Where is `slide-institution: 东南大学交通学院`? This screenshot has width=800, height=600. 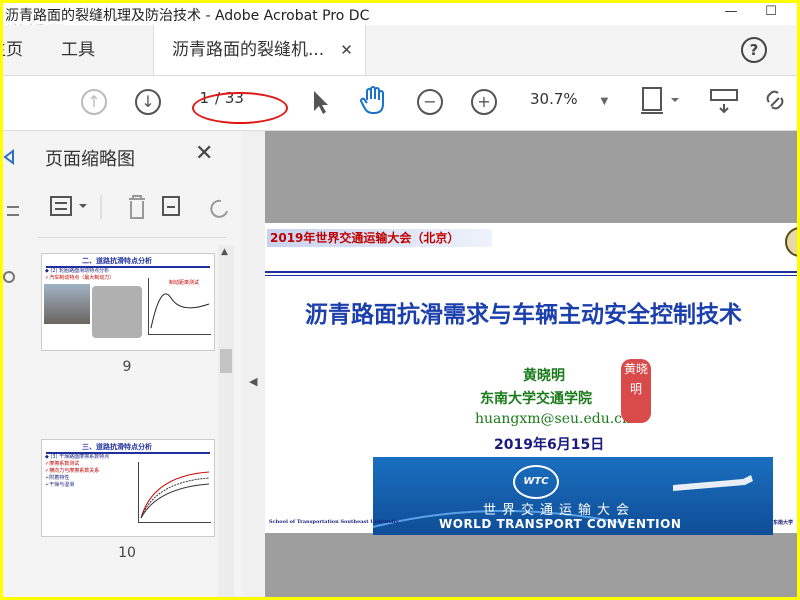 slide-institution: 东南大学交通学院 is located at coordinates (536, 399).